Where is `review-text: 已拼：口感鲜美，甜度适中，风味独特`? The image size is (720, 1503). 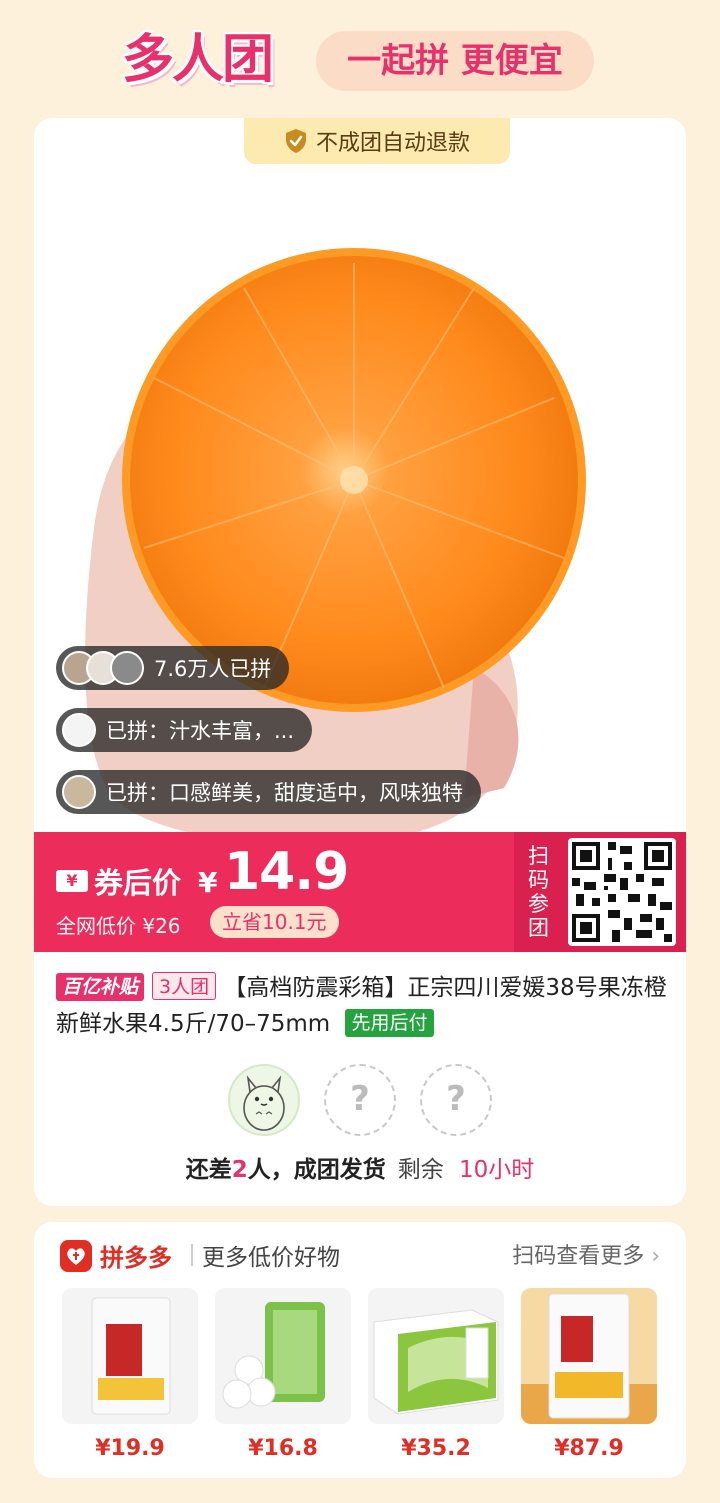 review-text: 已拼：口感鲜美，甜度适中，风味独特 is located at coordinates (284, 793).